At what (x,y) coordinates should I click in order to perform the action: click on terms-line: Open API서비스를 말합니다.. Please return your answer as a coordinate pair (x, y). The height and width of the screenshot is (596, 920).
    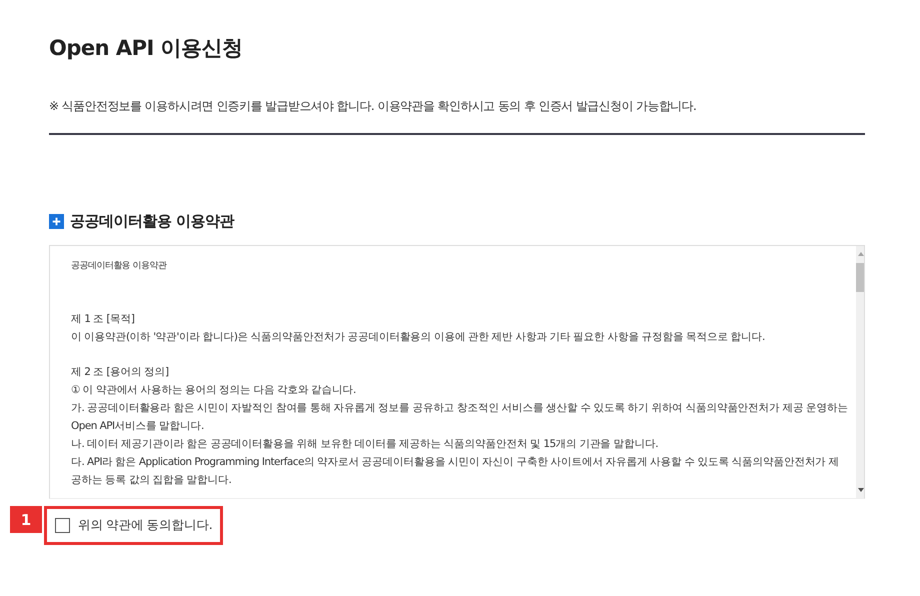
    Looking at the image, I should click on (138, 426).